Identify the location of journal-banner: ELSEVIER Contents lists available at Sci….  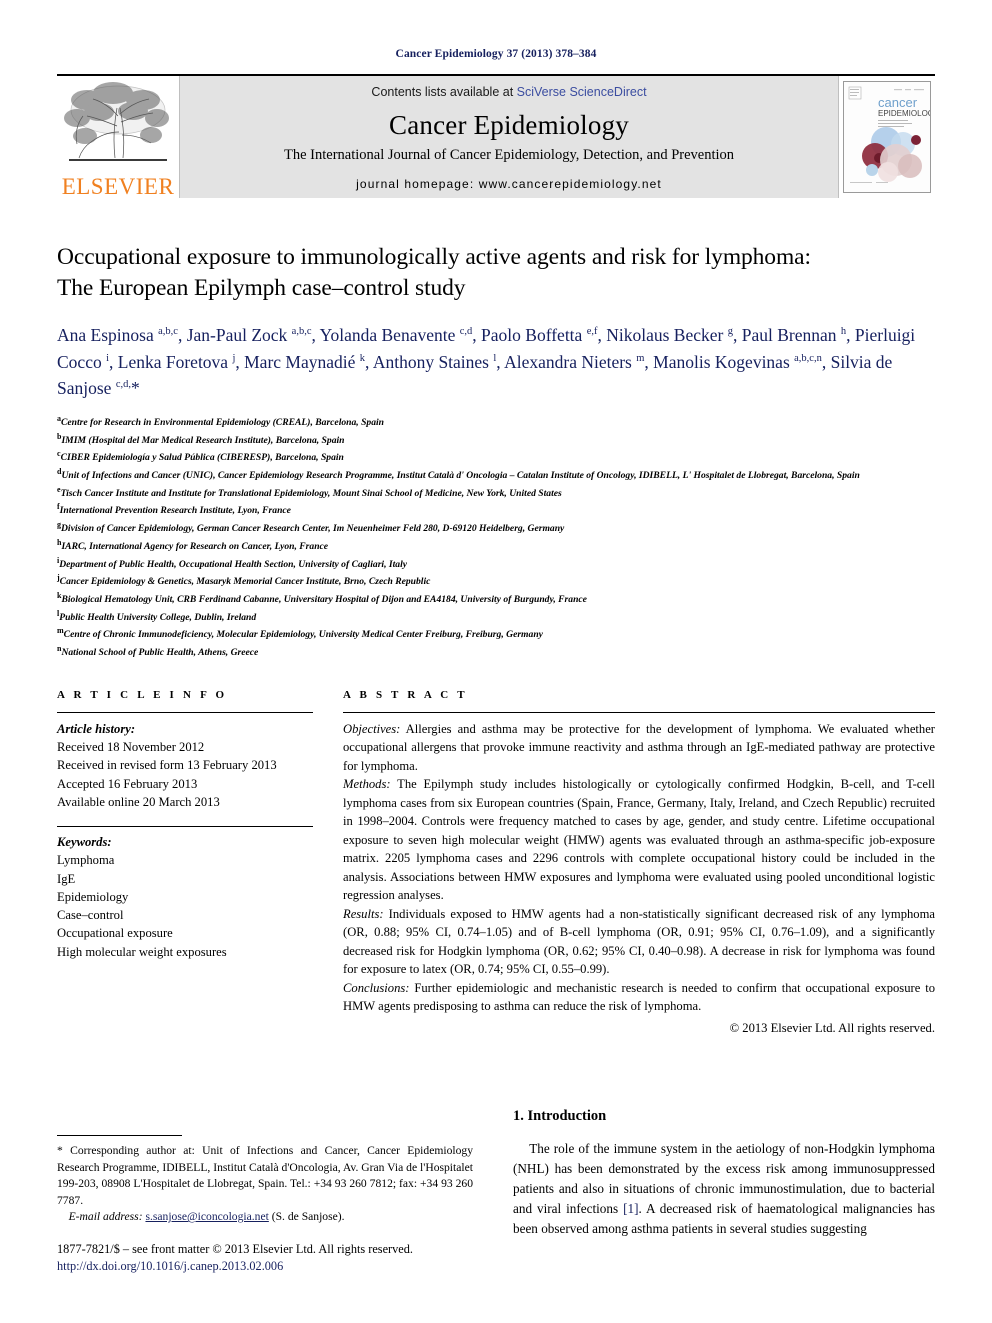
(496, 136).